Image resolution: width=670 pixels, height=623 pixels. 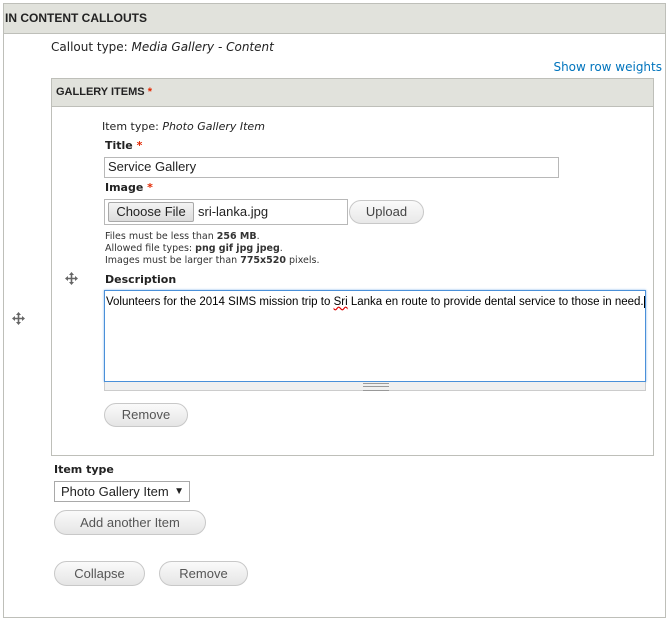 I want to click on help-dims-prefix: Images must be larger than, so click(x=173, y=260).